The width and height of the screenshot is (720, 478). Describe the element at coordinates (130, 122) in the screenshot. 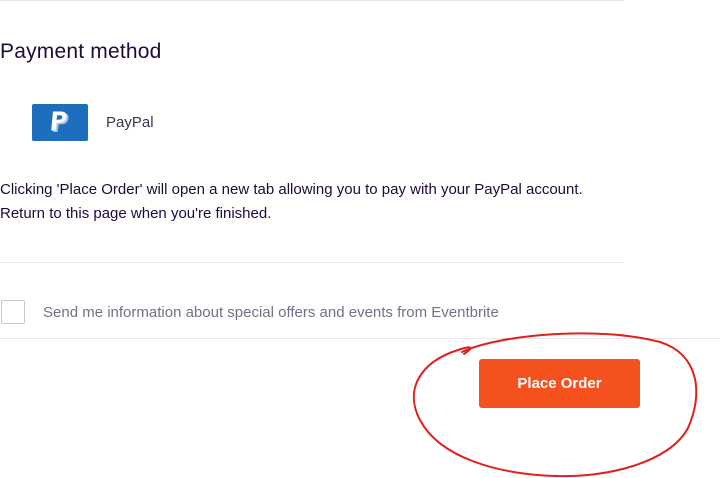

I see `paypal-label: PayPal` at that location.